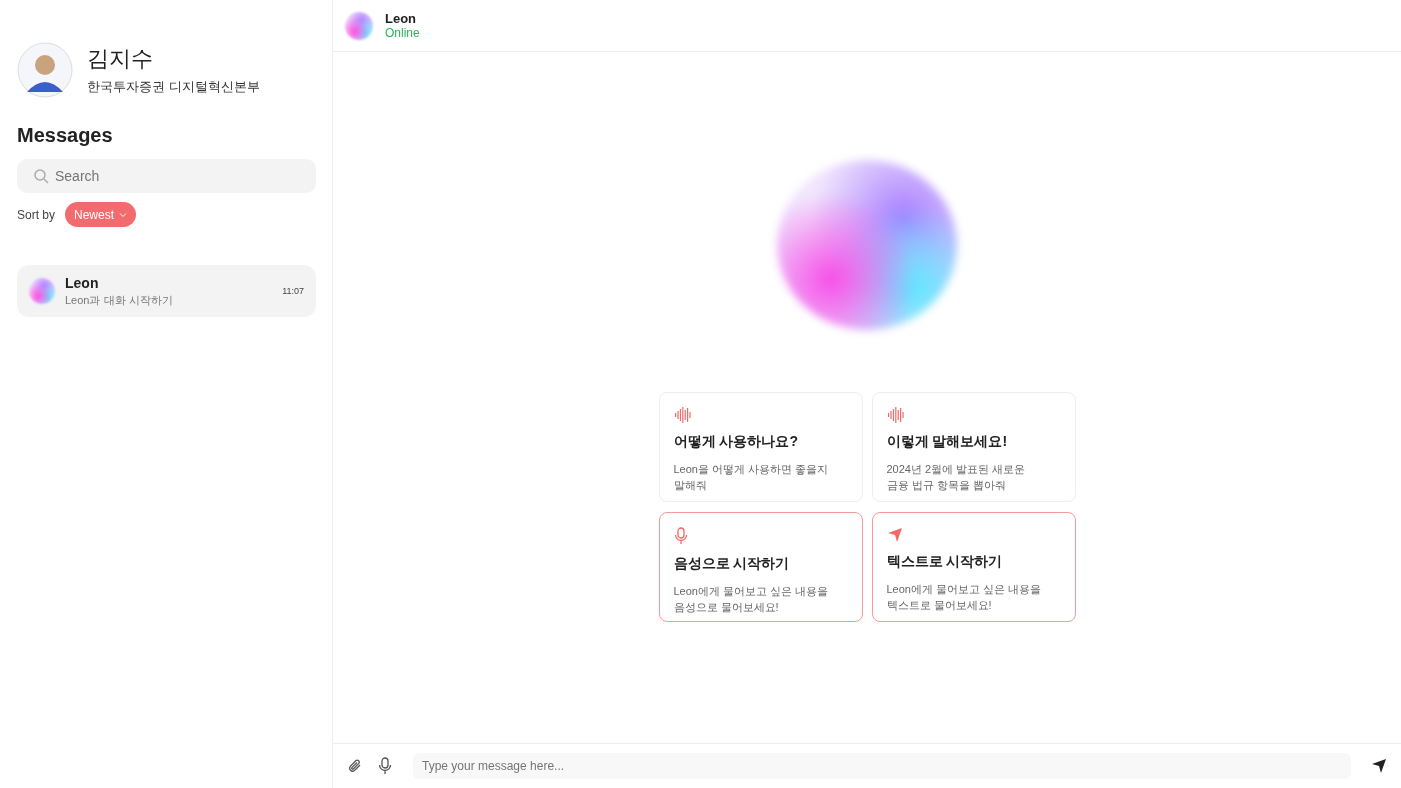 This screenshot has height=788, width=1401. What do you see at coordinates (947, 442) in the screenshot?
I see `card-title: 이렇게 말해보세요!` at bounding box center [947, 442].